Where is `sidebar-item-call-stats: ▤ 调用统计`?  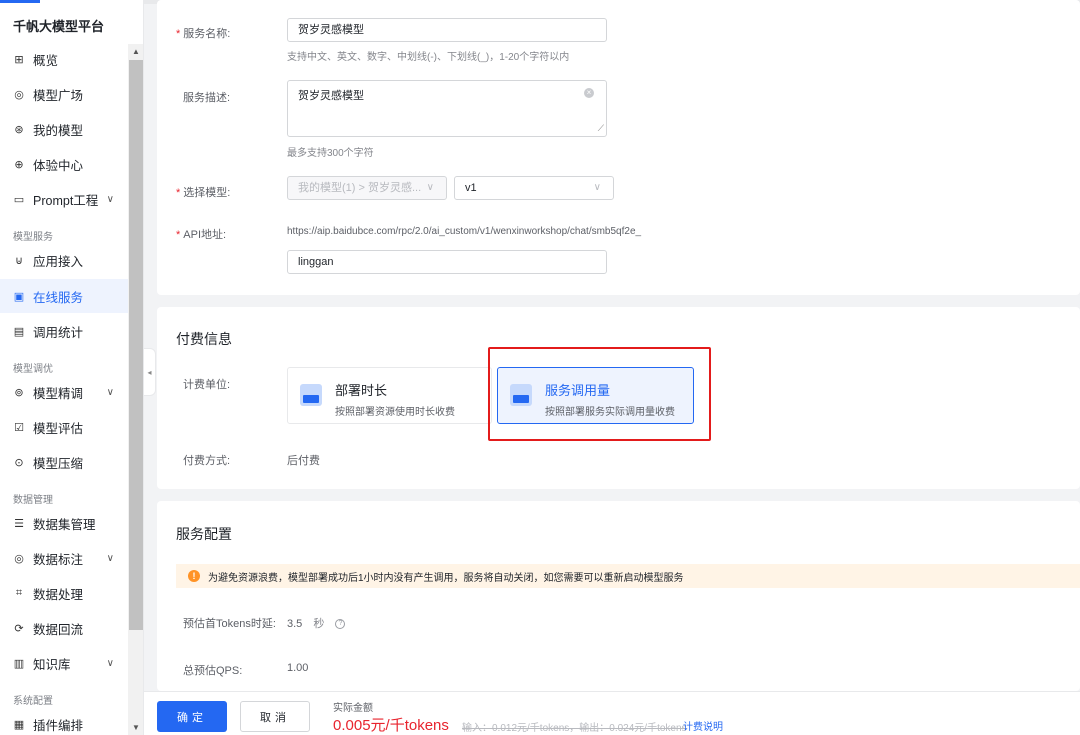 sidebar-item-call-stats: ▤ 调用统计 is located at coordinates (64, 331).